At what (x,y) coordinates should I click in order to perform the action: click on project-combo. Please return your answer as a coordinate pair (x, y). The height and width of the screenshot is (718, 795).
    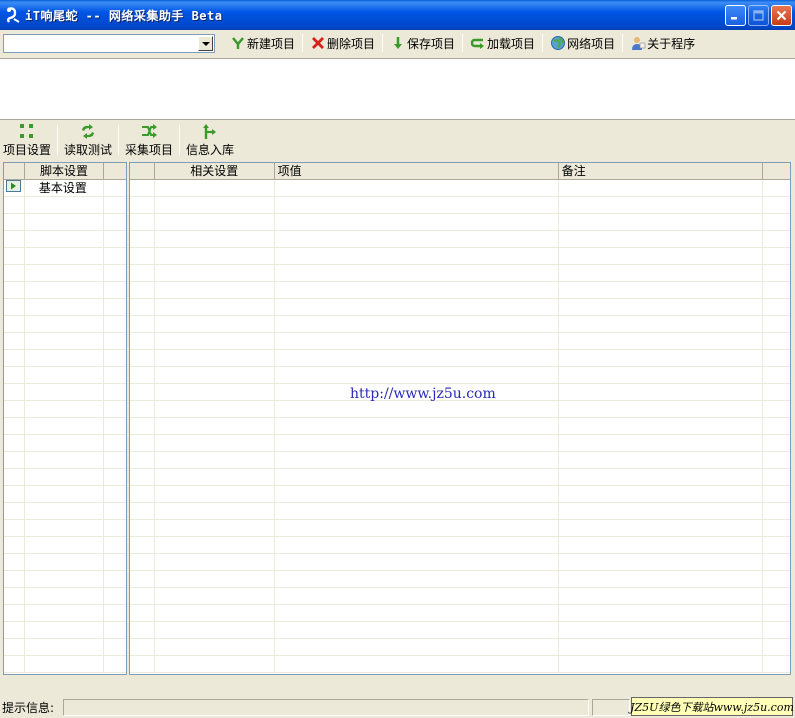
    Looking at the image, I should click on (109, 43).